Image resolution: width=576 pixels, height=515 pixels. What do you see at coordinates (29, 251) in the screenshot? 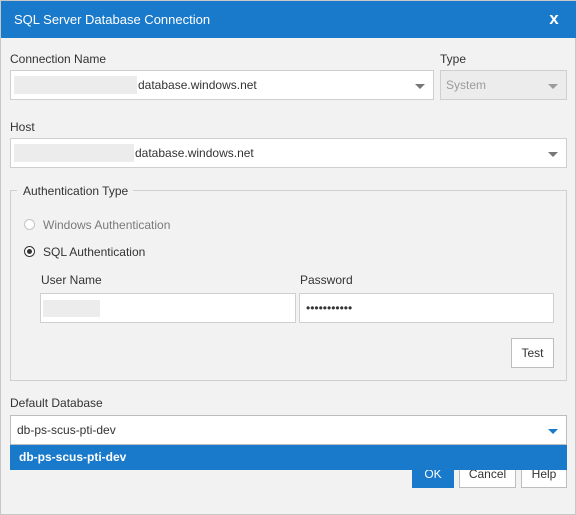
I see `sql-auth-radio` at bounding box center [29, 251].